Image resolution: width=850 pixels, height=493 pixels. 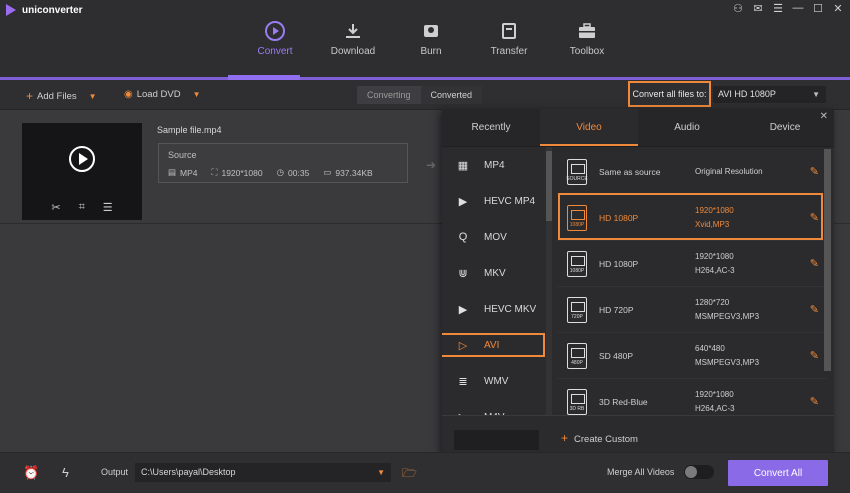 What do you see at coordinates (687, 127) in the screenshot?
I see `tab-audio: Audio` at bounding box center [687, 127].